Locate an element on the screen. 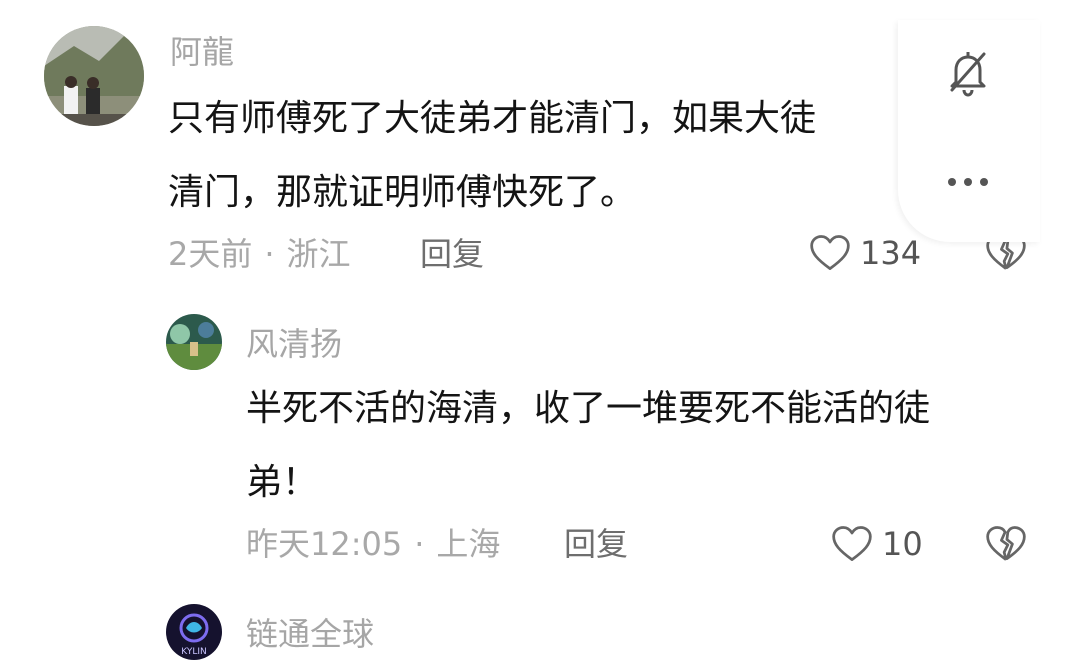 The image size is (1080, 660). comment-line: 半死不活的海清，收了一堆要死不能活的徒 is located at coordinates (588, 408).